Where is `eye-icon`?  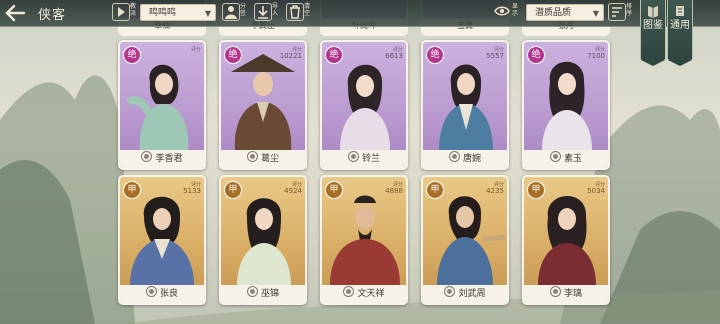
eye-icon is located at coordinates (502, 11).